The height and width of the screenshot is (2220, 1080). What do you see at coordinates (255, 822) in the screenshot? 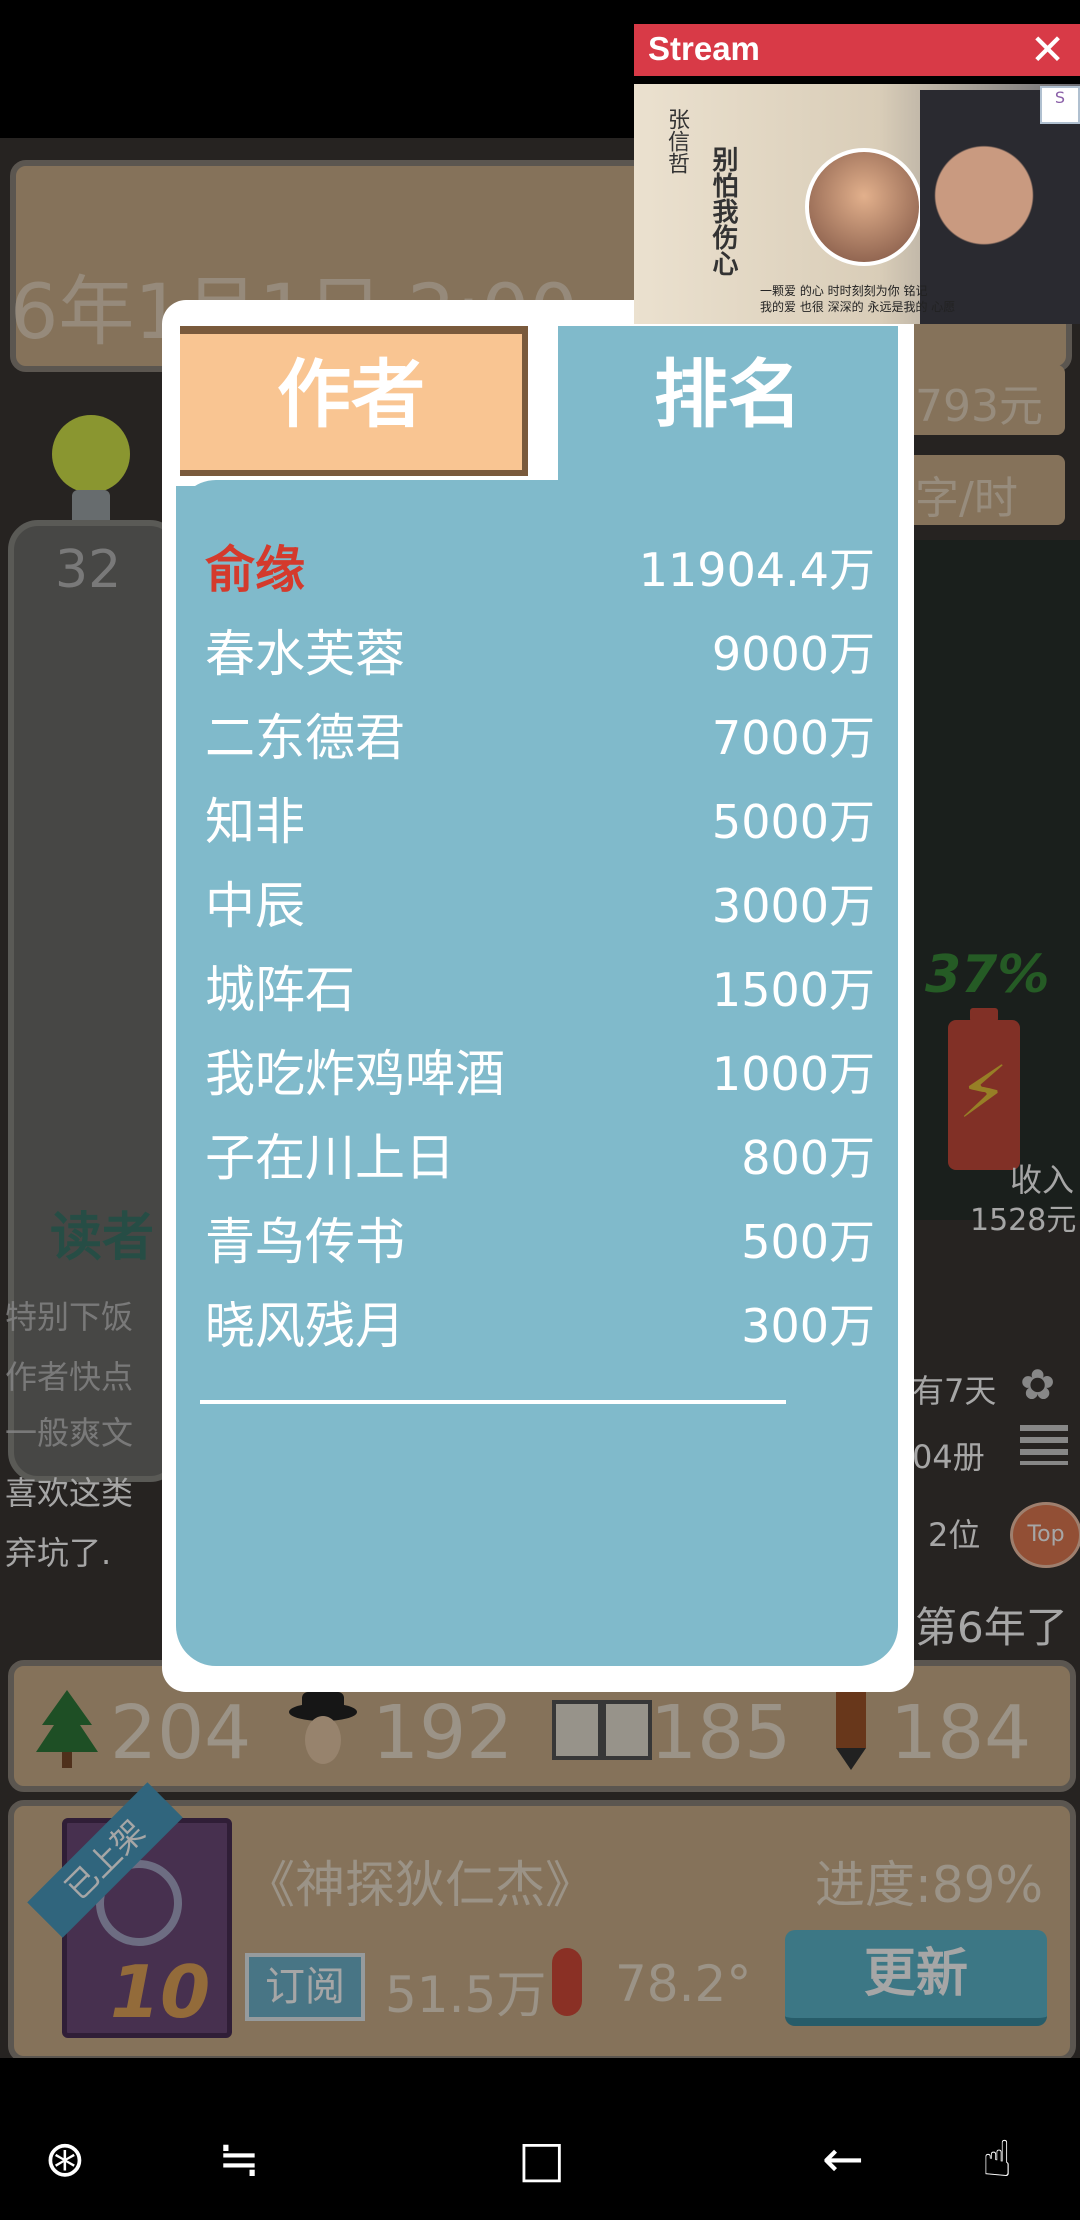
I see `ranking-name: 知非` at bounding box center [255, 822].